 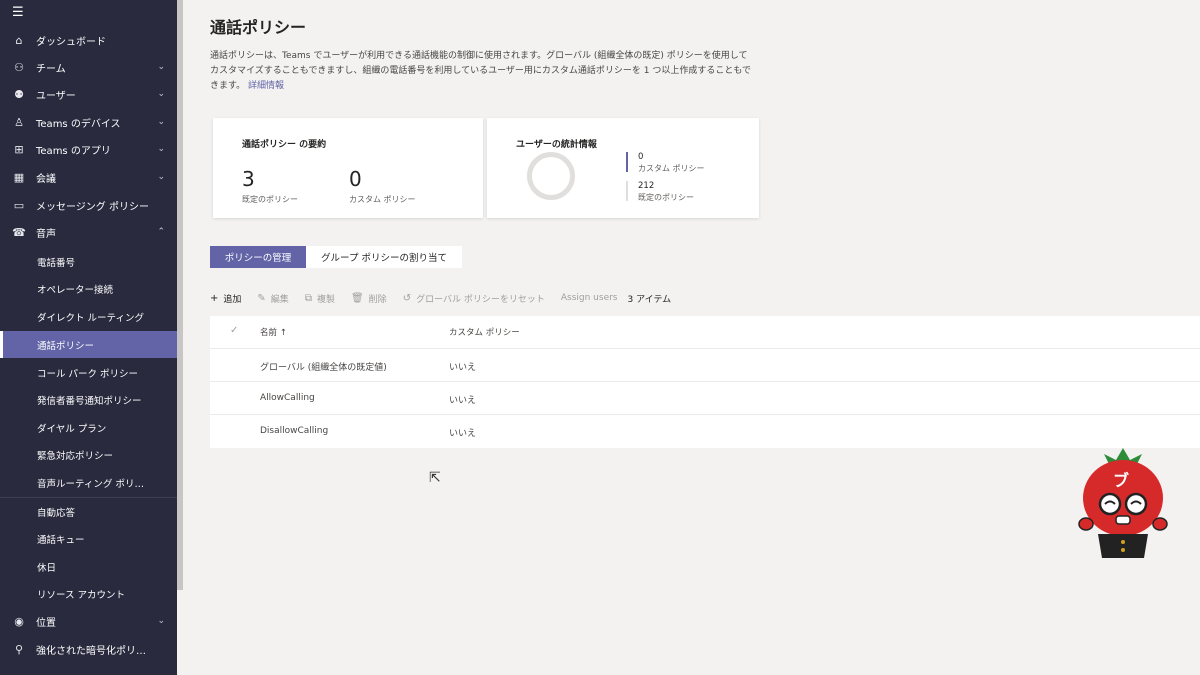 What do you see at coordinates (19, 94) in the screenshot?
I see `users-icon: ⚉` at bounding box center [19, 94].